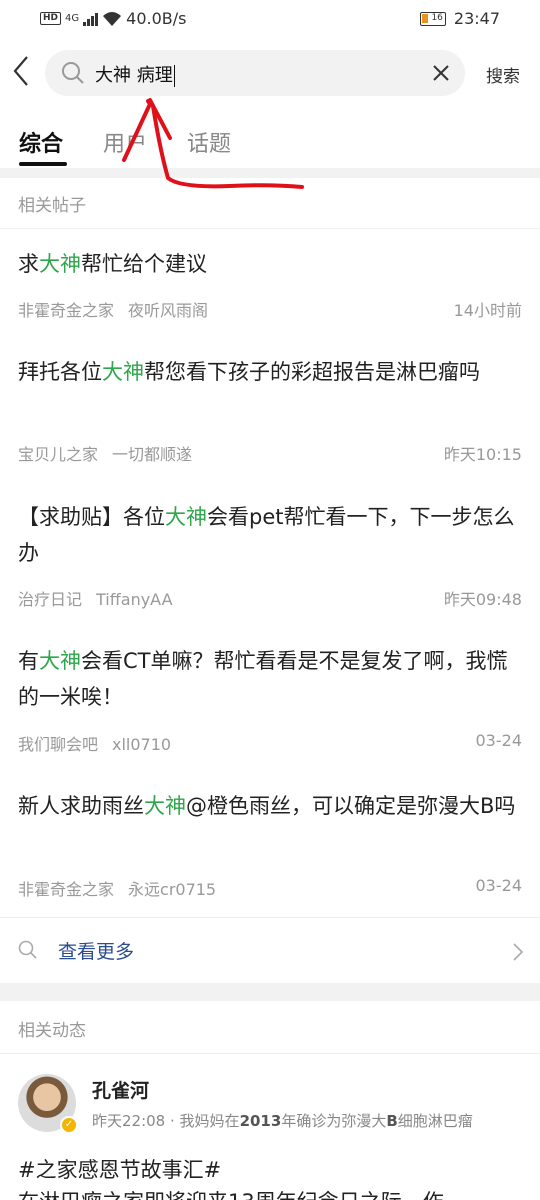  What do you see at coordinates (41, 142) in the screenshot?
I see `tab-overview: 综合` at bounding box center [41, 142].